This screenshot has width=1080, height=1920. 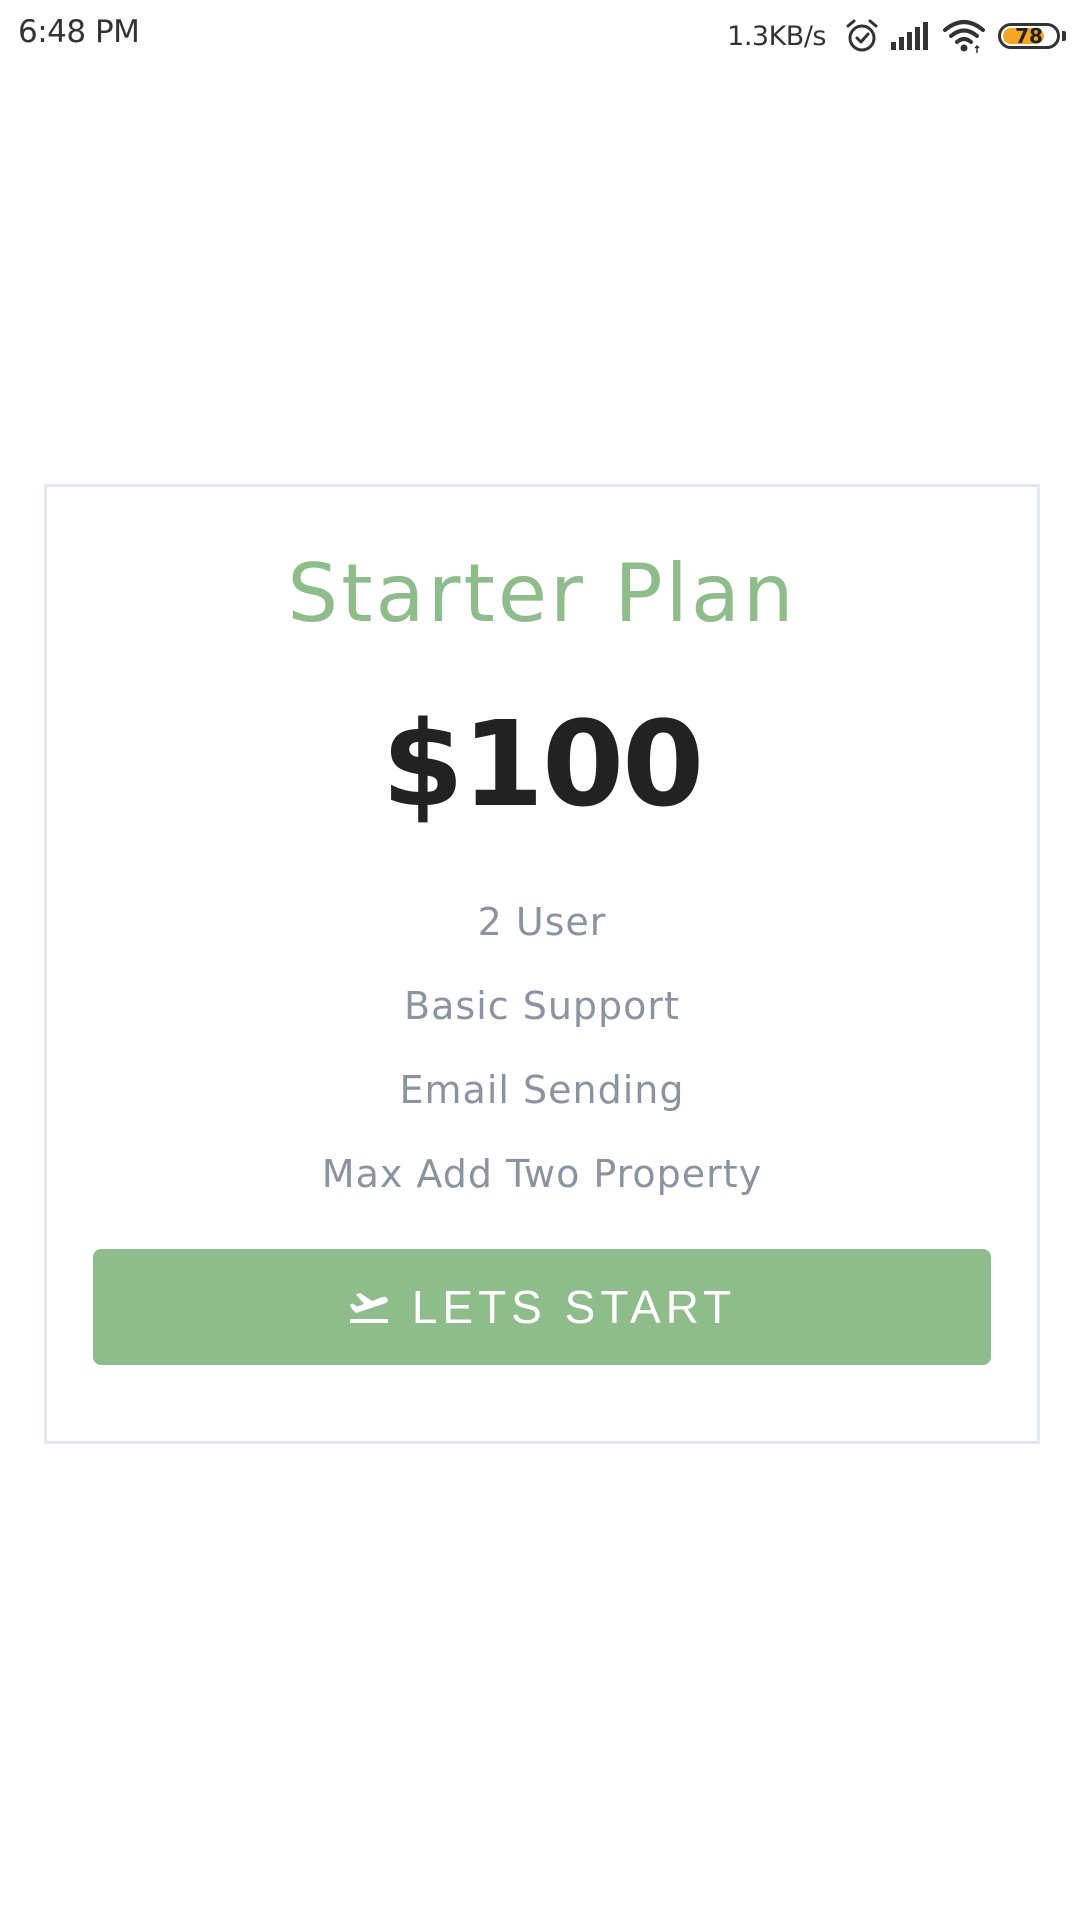 I want to click on feature-item: Max Add Two Property, so click(x=542, y=1174).